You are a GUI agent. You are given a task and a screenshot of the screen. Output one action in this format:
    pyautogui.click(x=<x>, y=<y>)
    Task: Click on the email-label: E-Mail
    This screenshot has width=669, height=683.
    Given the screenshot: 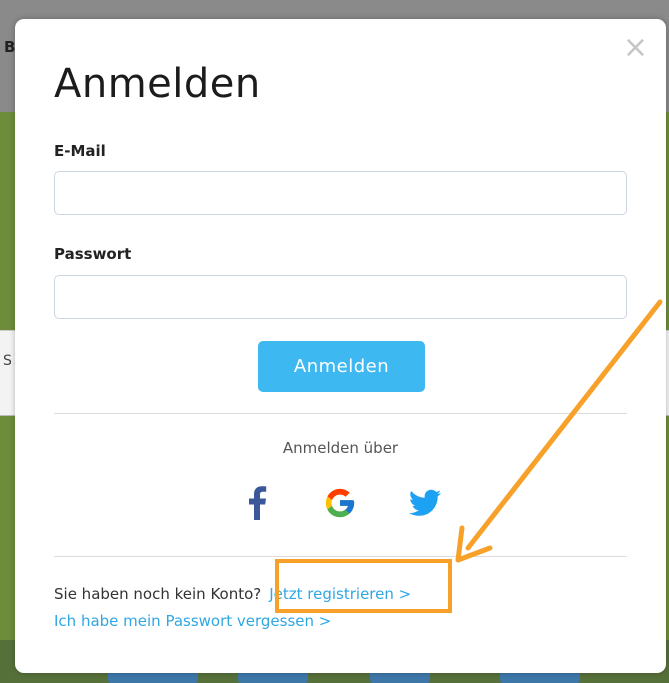 What is the action you would take?
    pyautogui.click(x=80, y=151)
    